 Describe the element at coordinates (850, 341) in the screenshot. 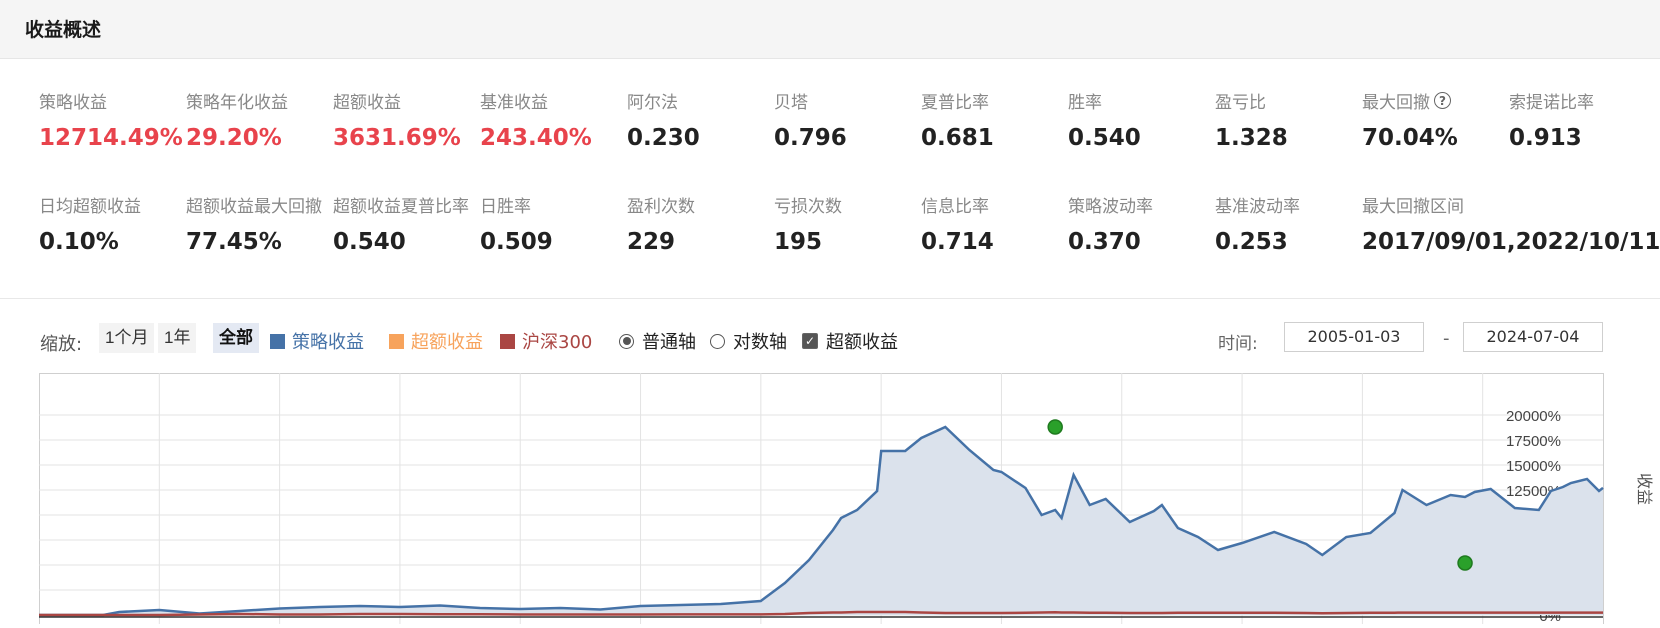

I see `excess-return-checkbox: ✓ 超额收益` at that location.